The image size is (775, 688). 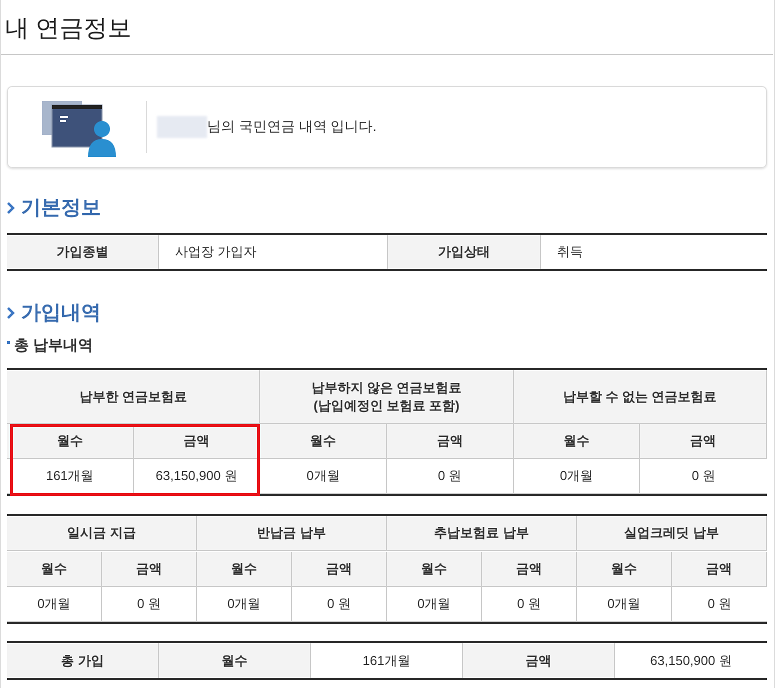 What do you see at coordinates (292, 127) in the screenshot?
I see `intro-message: 님의 국민연금 내역 입니다.` at bounding box center [292, 127].